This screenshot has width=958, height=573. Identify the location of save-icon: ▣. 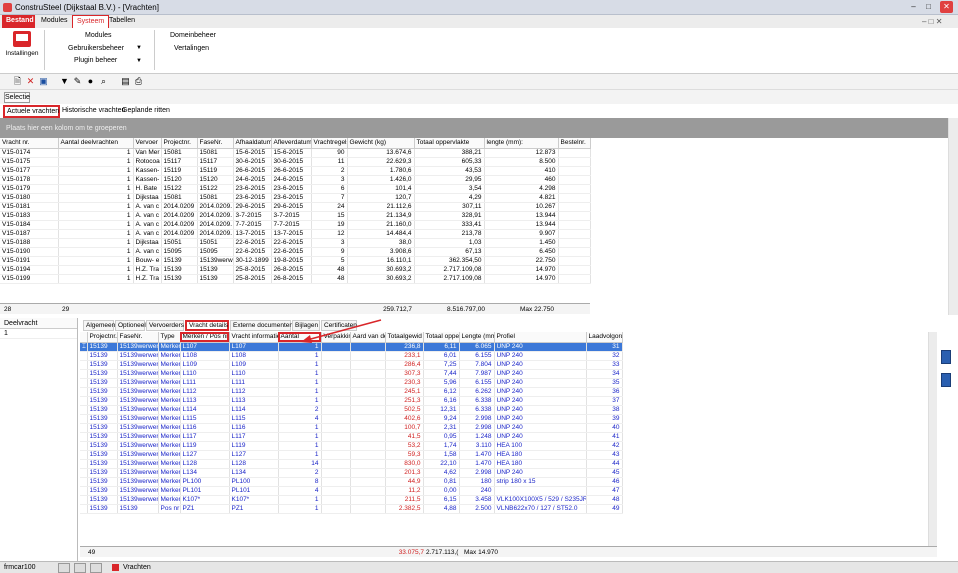
(43, 81).